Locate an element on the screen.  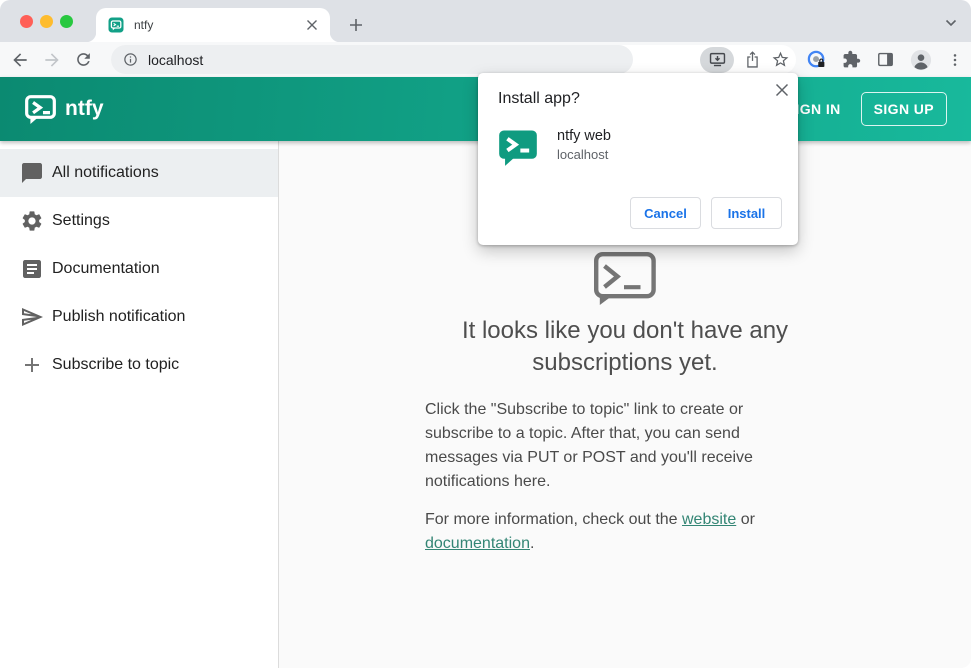
traffic-lights is located at coordinates (46, 21).